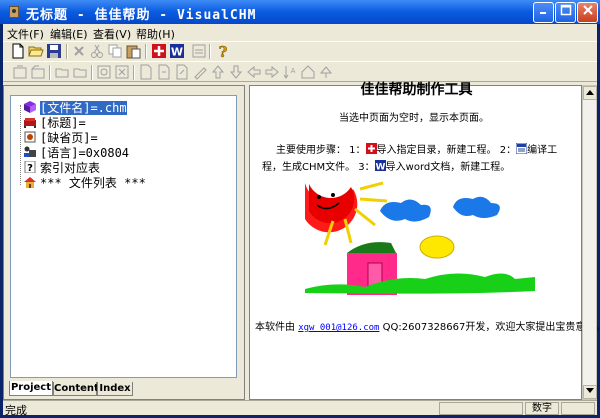 The image size is (600, 418). I want to click on cloud-left, so click(405, 210).